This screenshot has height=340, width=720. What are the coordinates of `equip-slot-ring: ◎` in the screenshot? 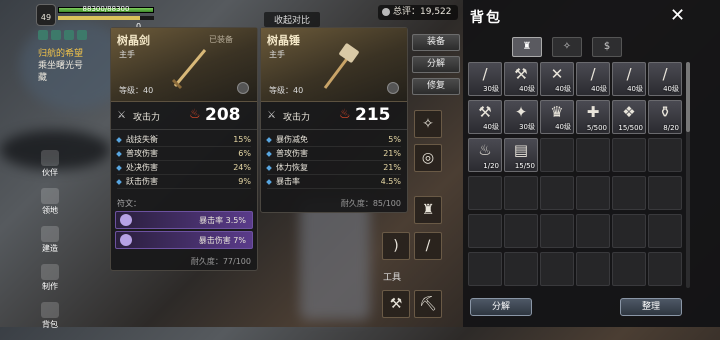 It's located at (428, 158).